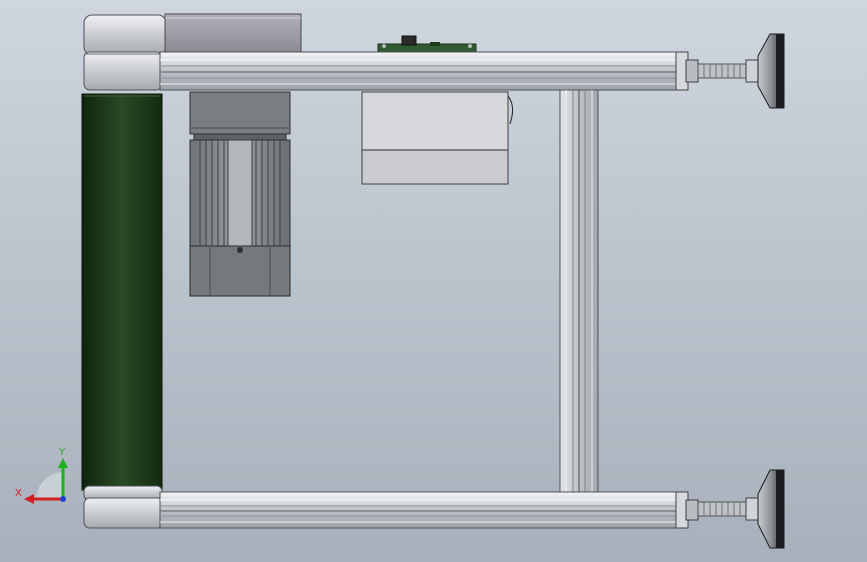 Image resolution: width=867 pixels, height=562 pixels. I want to click on pcb-board, so click(427, 44).